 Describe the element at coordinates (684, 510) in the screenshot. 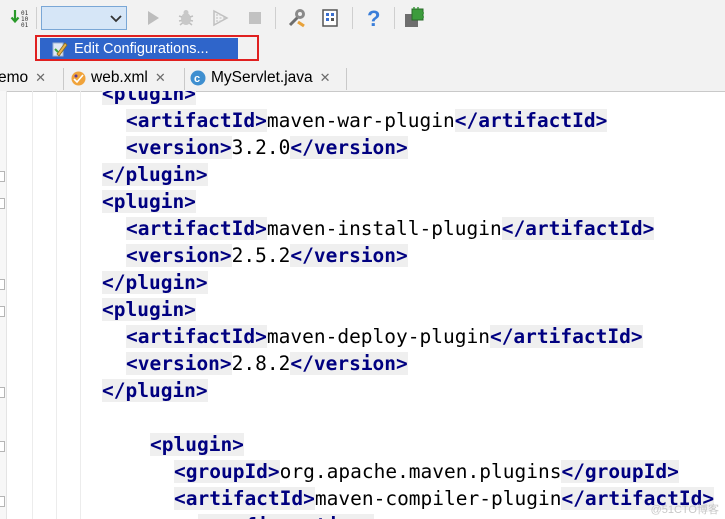

I see `watermark: @51CTO博客` at that location.